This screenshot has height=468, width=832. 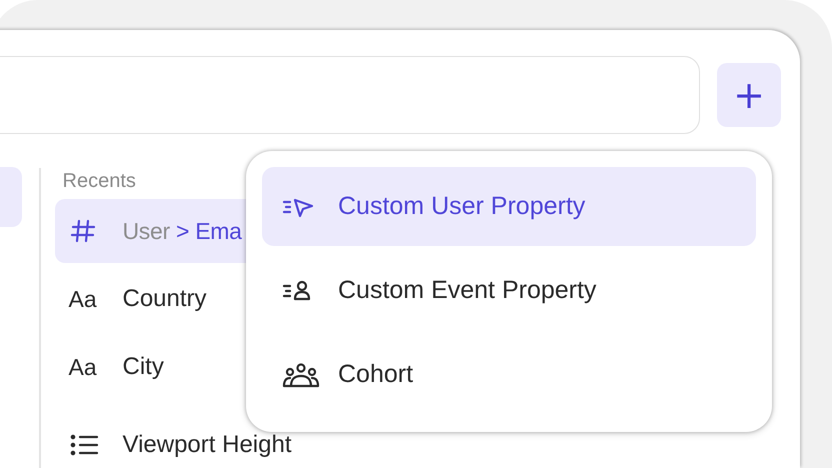 I want to click on recent-item: Viewport Height, so click(x=204, y=440).